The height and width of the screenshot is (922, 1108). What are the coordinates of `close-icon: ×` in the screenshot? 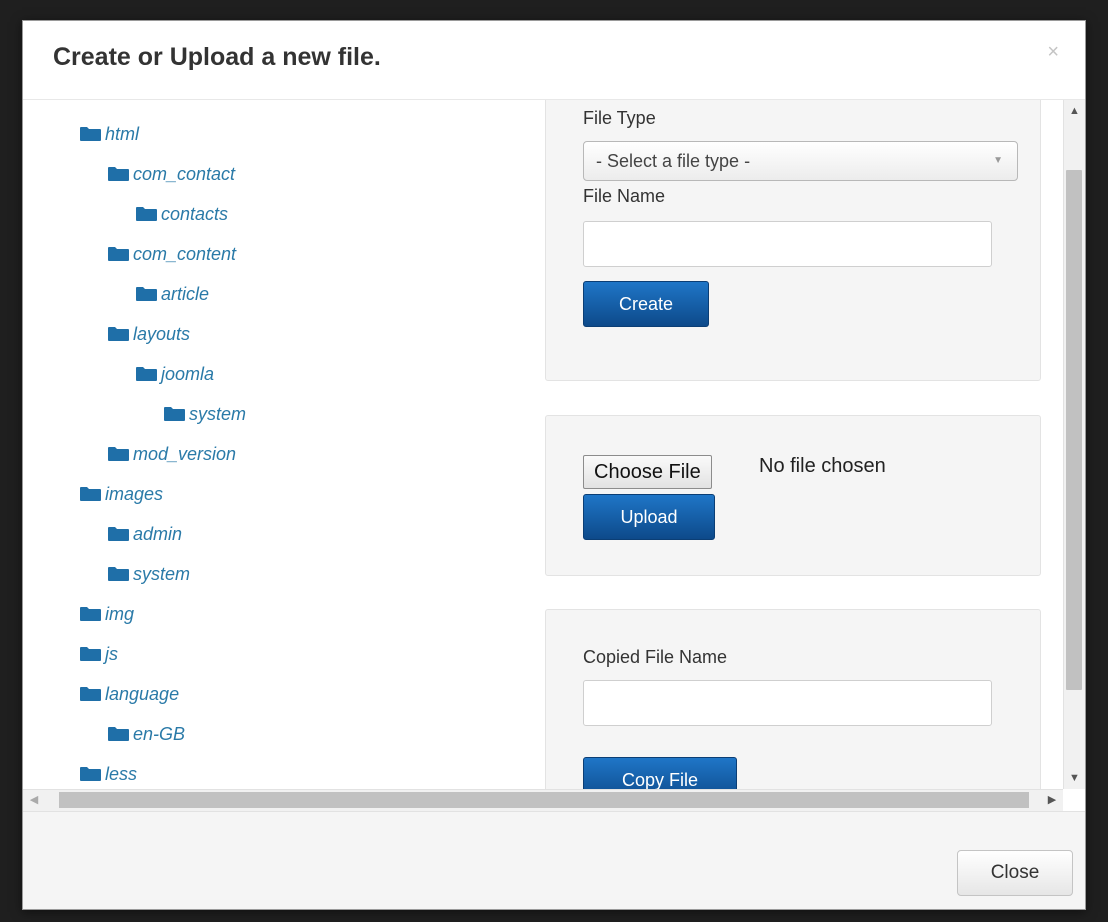 It's located at (1053, 52).